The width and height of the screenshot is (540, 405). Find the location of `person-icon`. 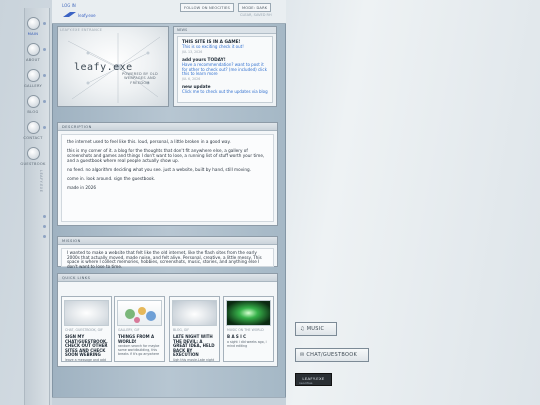

person-icon is located at coordinates (33, 49).